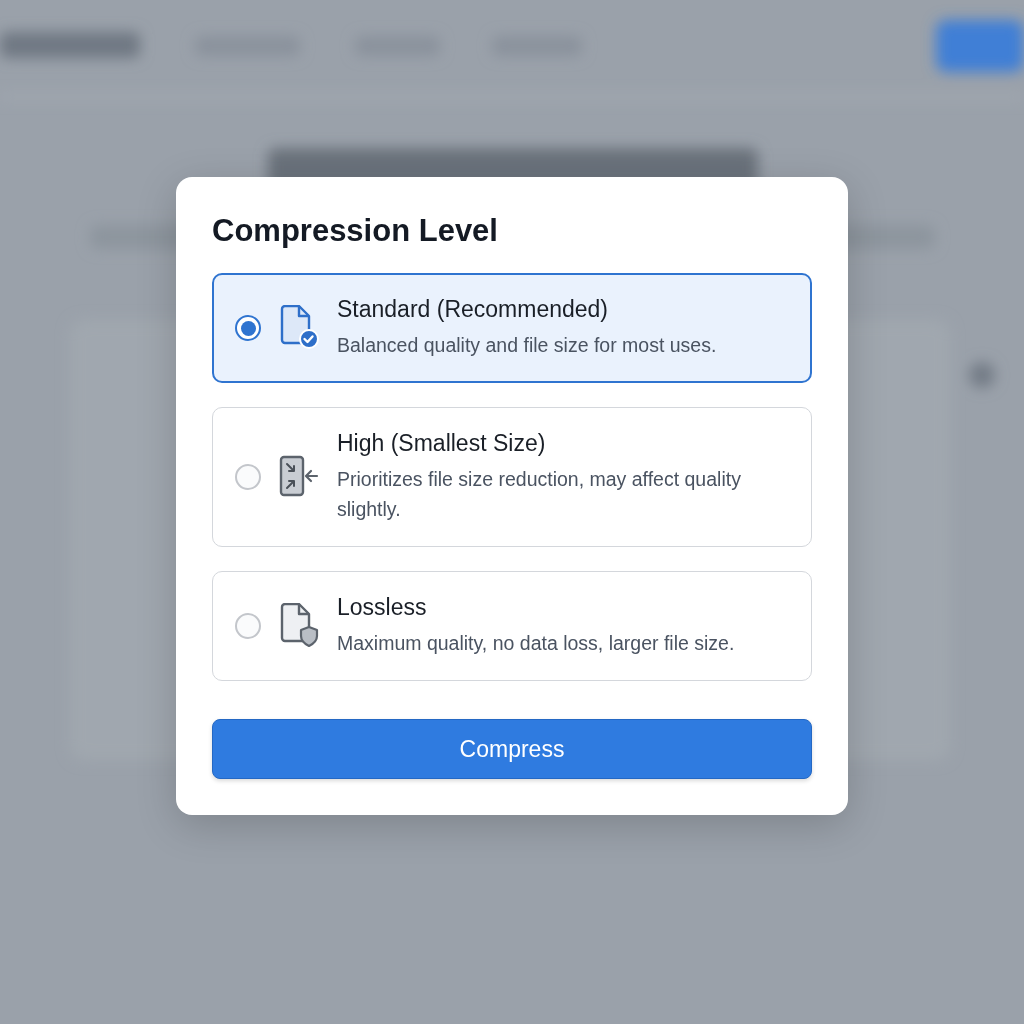 This screenshot has height=1024, width=1024. I want to click on option-description: Maximum quality, no data loss, larger file size., so click(536, 643).